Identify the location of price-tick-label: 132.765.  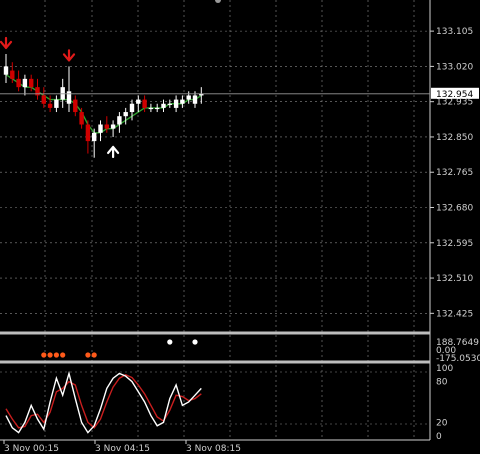
(454, 173).